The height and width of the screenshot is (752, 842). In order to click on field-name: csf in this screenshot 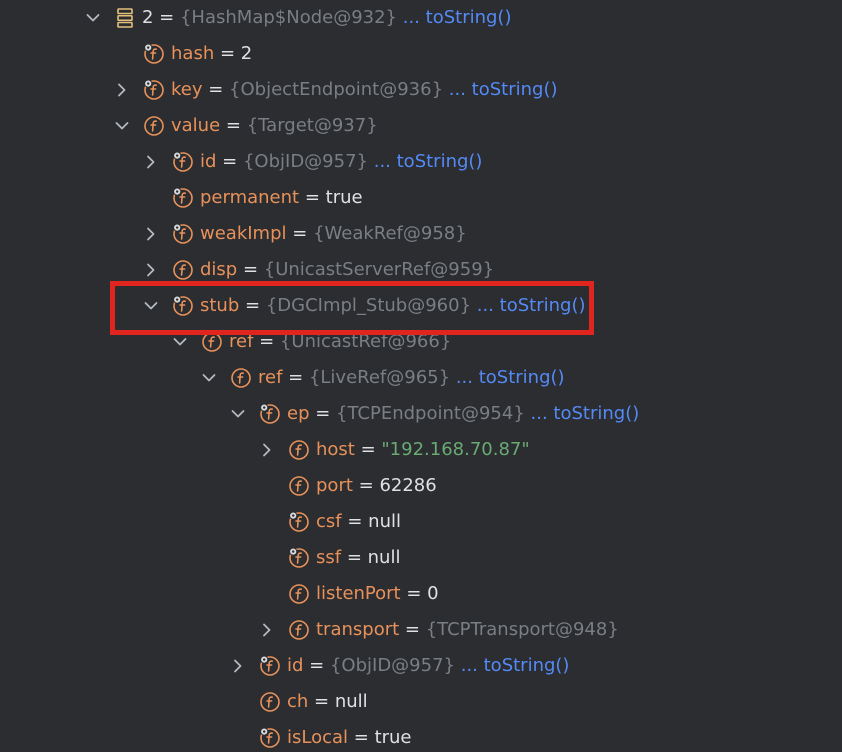, I will do `click(329, 521)`.